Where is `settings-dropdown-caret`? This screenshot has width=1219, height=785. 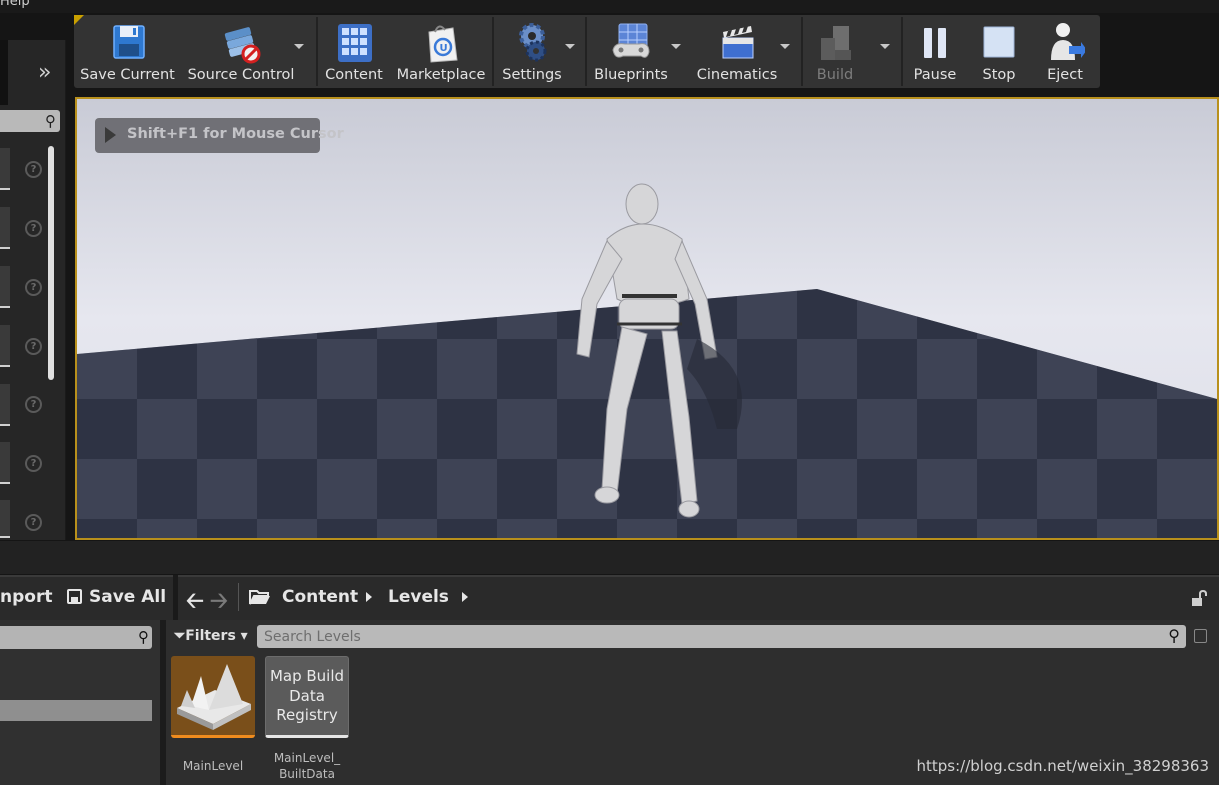 settings-dropdown-caret is located at coordinates (570, 46).